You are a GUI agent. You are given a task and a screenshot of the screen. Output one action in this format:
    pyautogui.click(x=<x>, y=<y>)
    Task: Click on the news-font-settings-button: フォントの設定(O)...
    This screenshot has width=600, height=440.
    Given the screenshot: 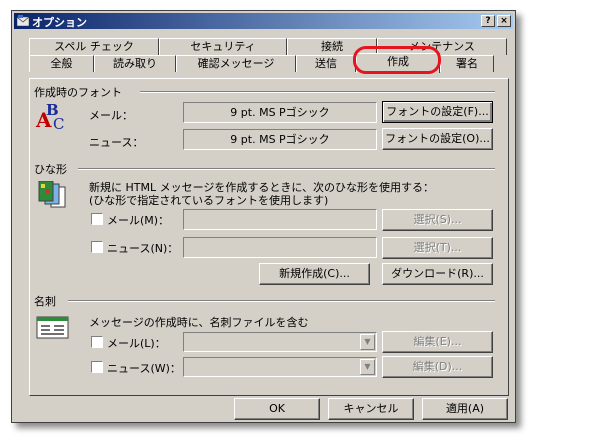 What is the action you would take?
    pyautogui.click(x=437, y=139)
    